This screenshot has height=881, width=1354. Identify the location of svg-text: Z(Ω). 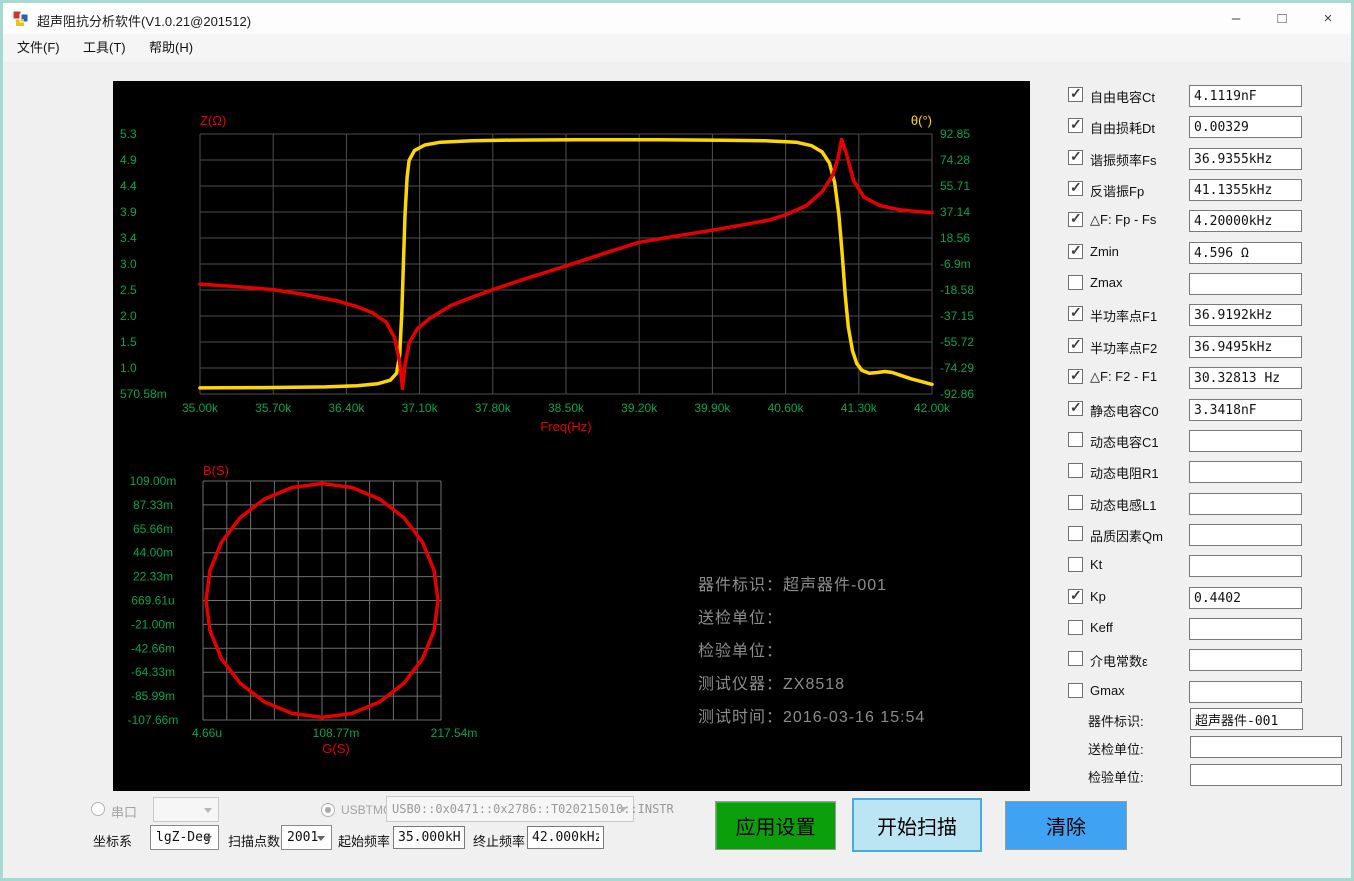
(213, 120).